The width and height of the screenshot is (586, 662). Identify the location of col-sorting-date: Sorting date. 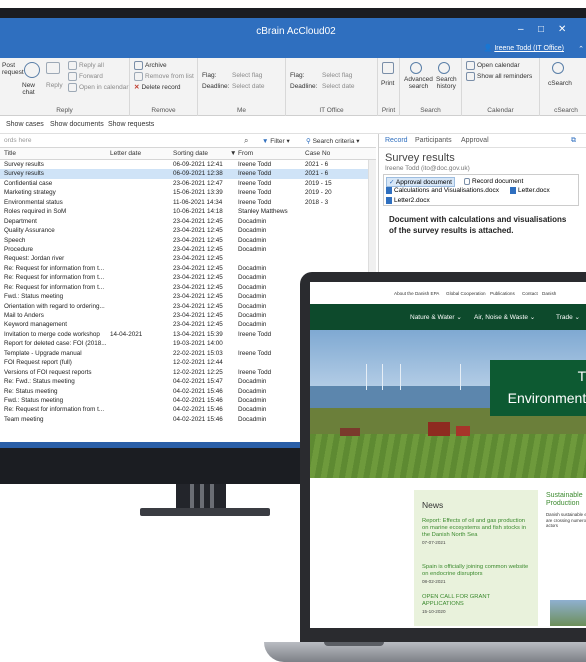
(190, 153).